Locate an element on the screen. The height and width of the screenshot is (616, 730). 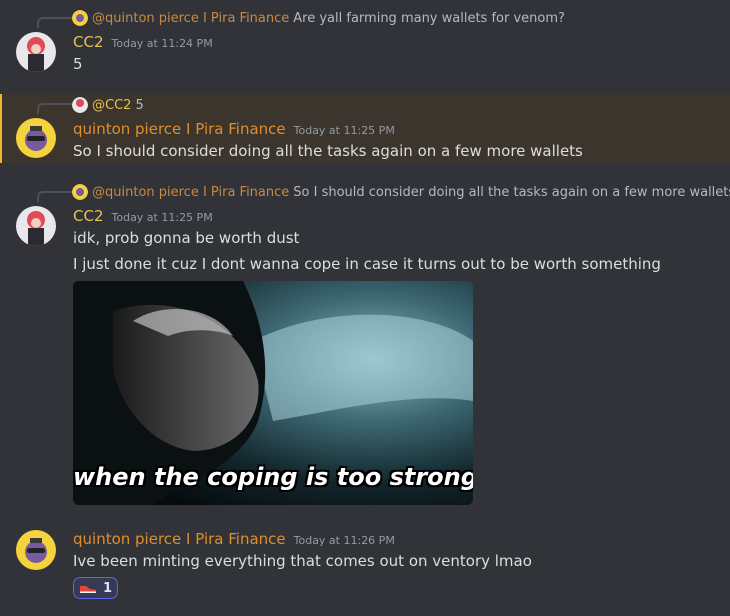
reply-preview: @CC2 5 is located at coordinates (108, 105).